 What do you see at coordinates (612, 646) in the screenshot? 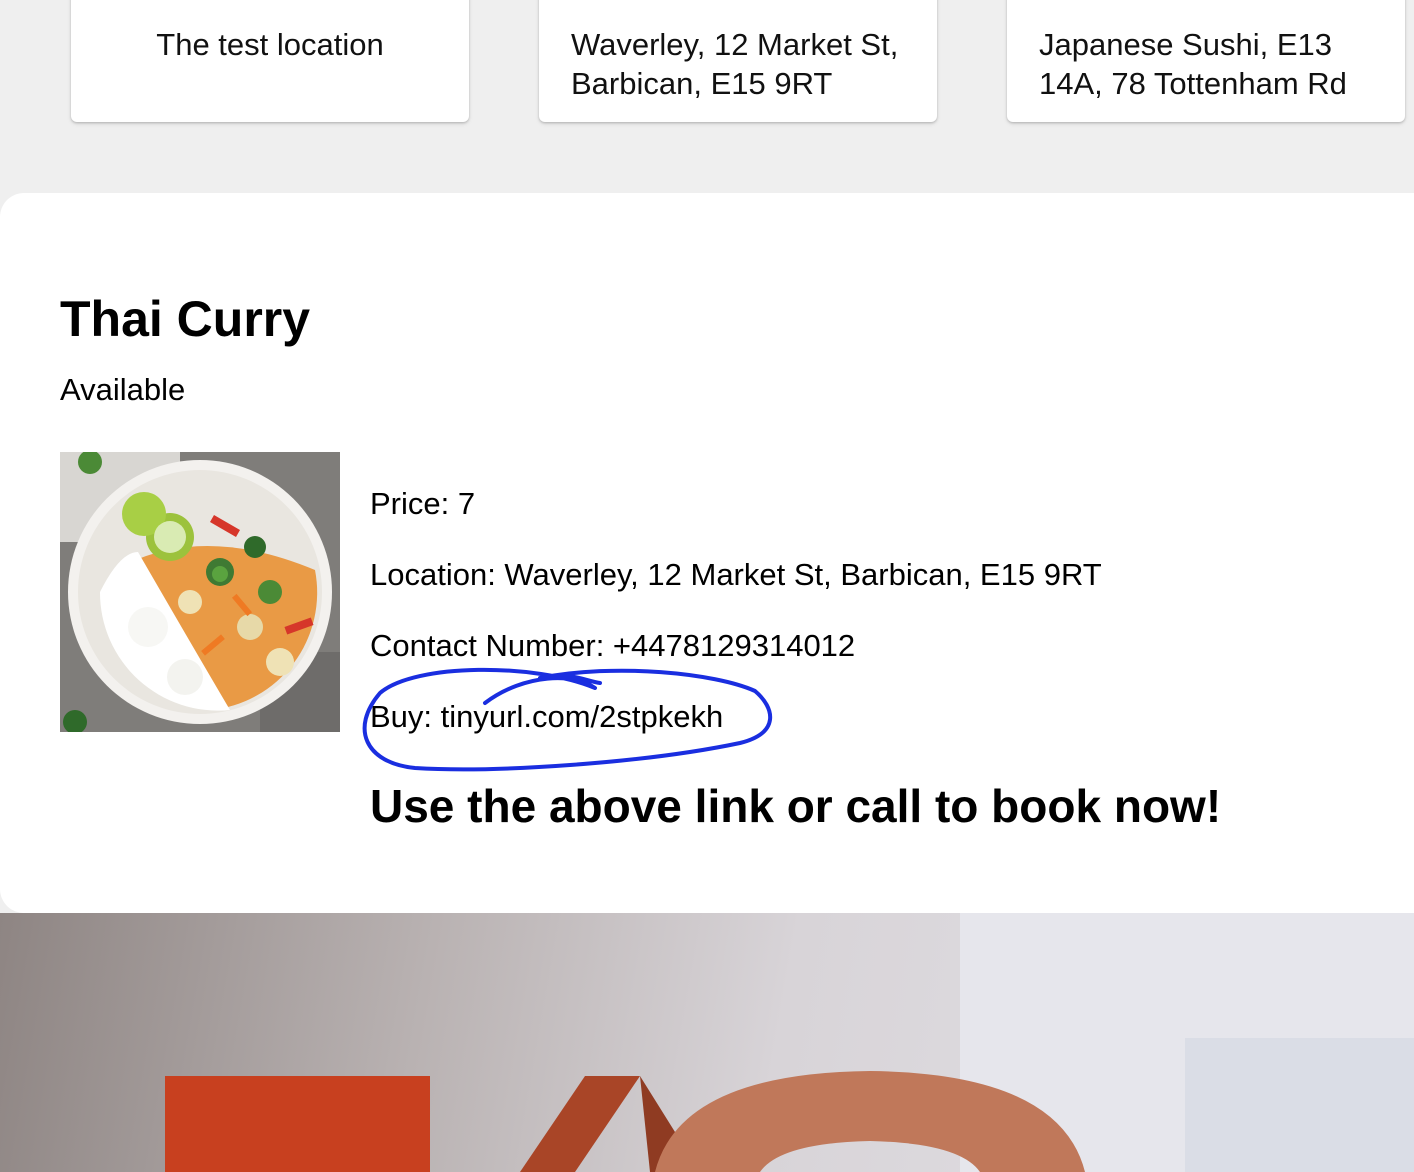
I see `contact-number-text: Contact Number: +4478129314012` at bounding box center [612, 646].